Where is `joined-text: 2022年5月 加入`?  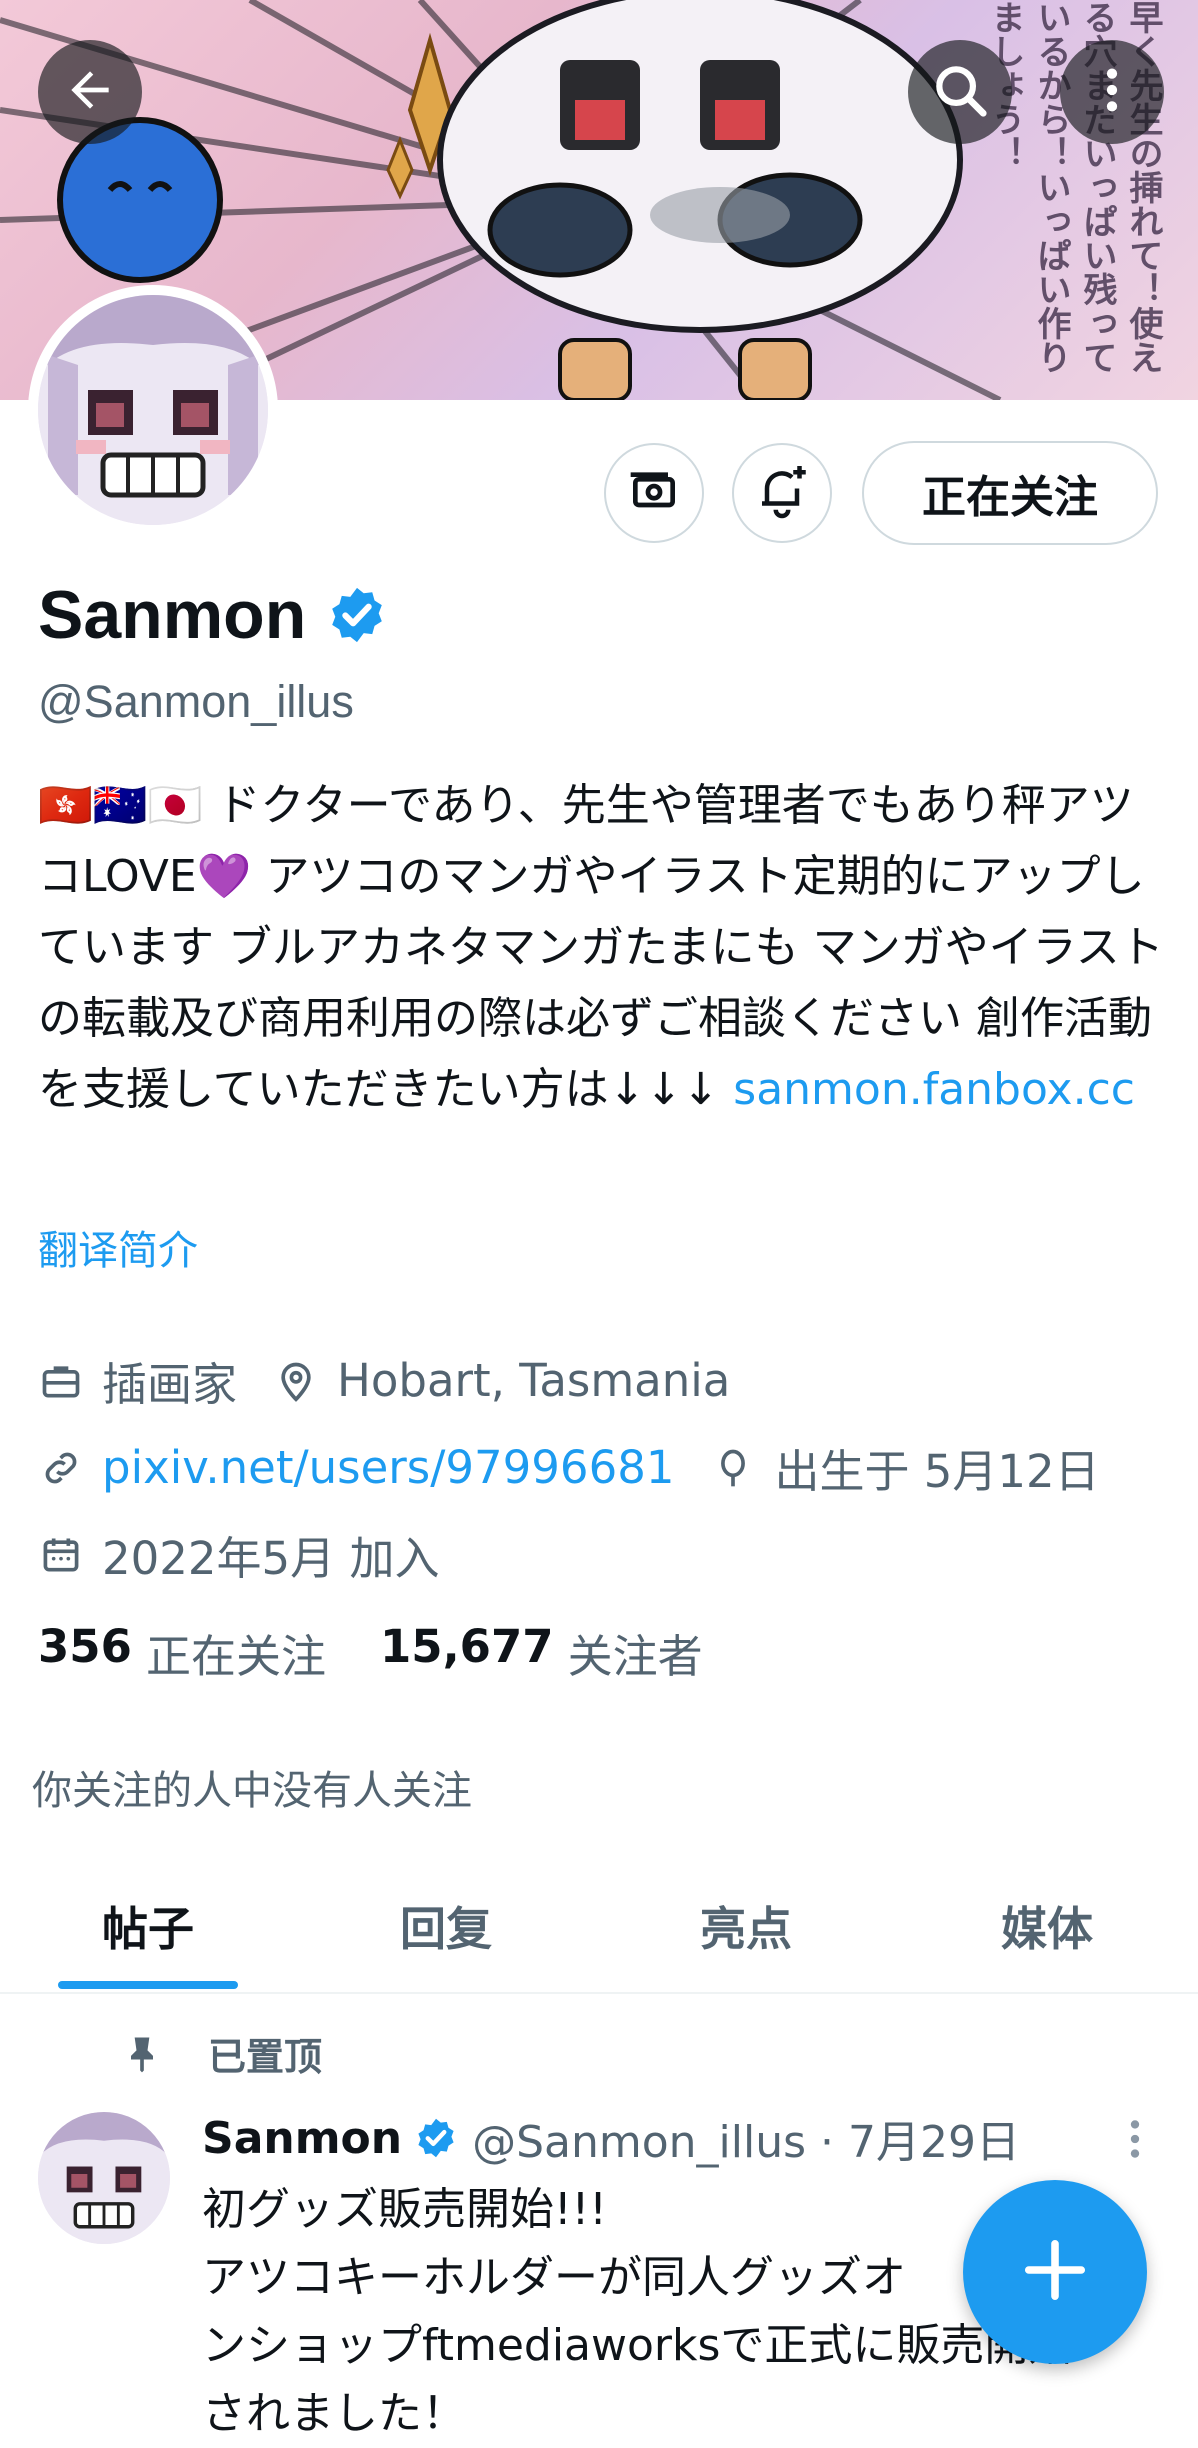
joined-text: 2022年5月 加入 is located at coordinates (271, 1558).